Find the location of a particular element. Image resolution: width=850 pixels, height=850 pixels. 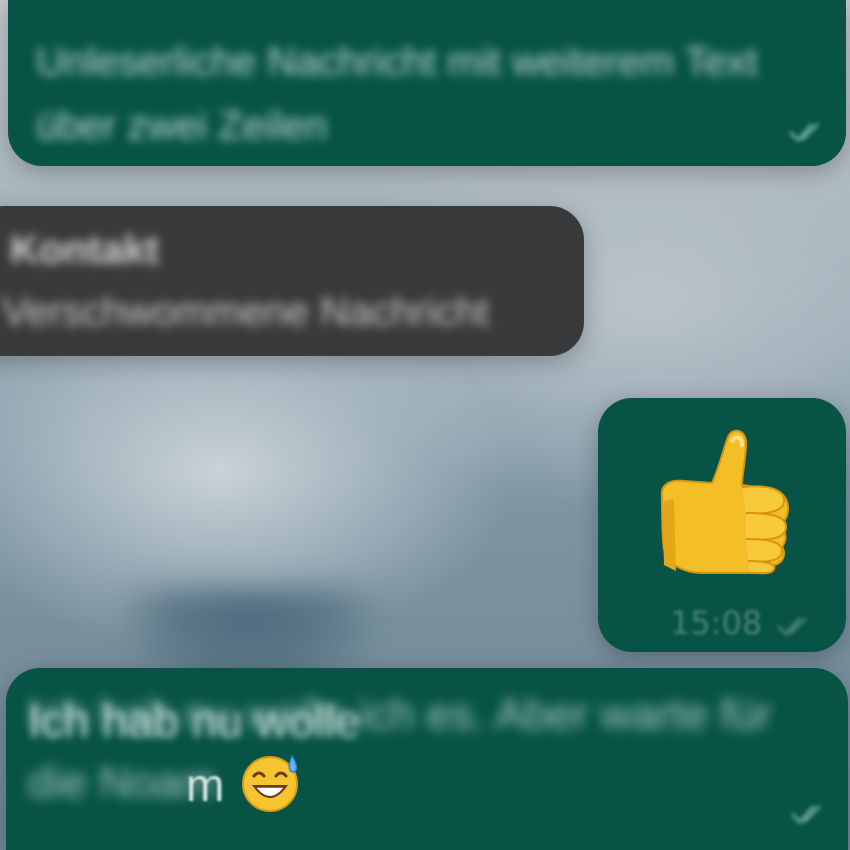

message-bubble-incoming: Kontakt Verschwommene Nachricht is located at coordinates (292, 281).